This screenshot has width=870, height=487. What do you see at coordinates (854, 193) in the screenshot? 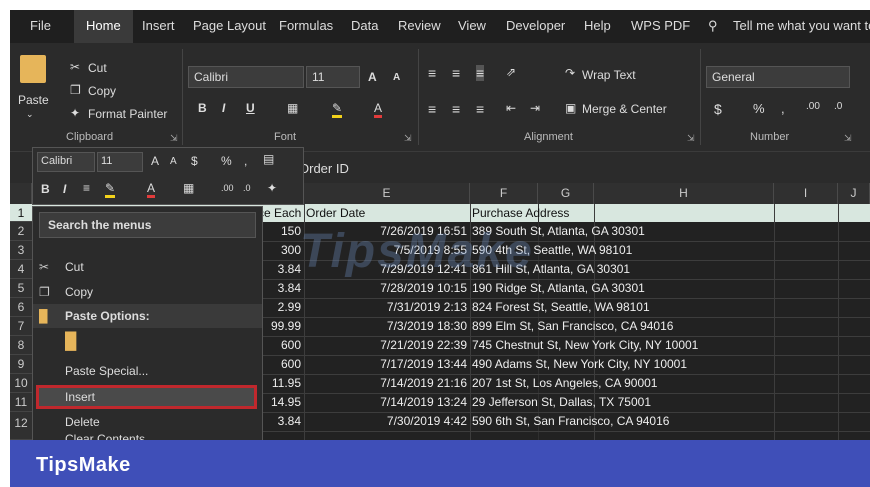
I see `column-header-j: J` at bounding box center [854, 193].